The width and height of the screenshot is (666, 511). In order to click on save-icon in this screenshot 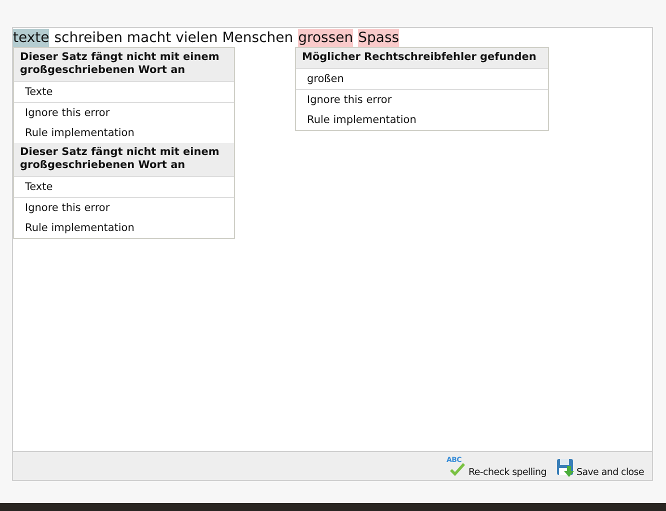, I will do `click(565, 468)`.